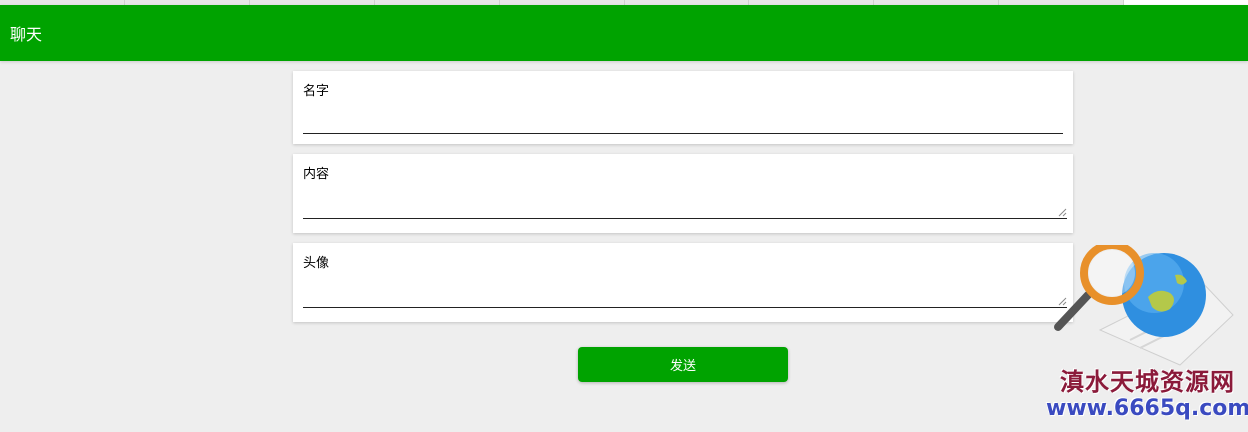 This screenshot has height=432, width=1248. I want to click on content-label: 内容, so click(316, 174).